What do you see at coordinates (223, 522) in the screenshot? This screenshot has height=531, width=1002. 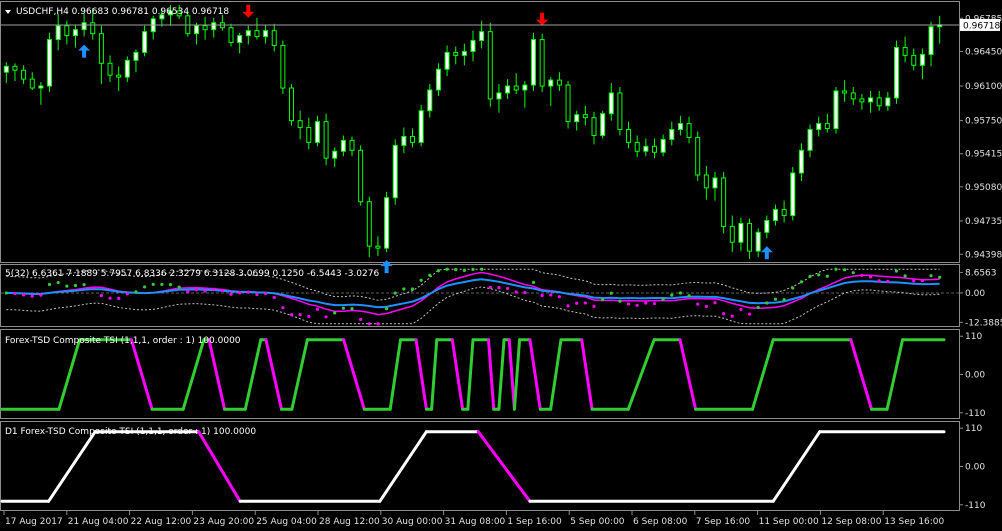 I see `time-tick-label: 23 Aug 20:00` at bounding box center [223, 522].